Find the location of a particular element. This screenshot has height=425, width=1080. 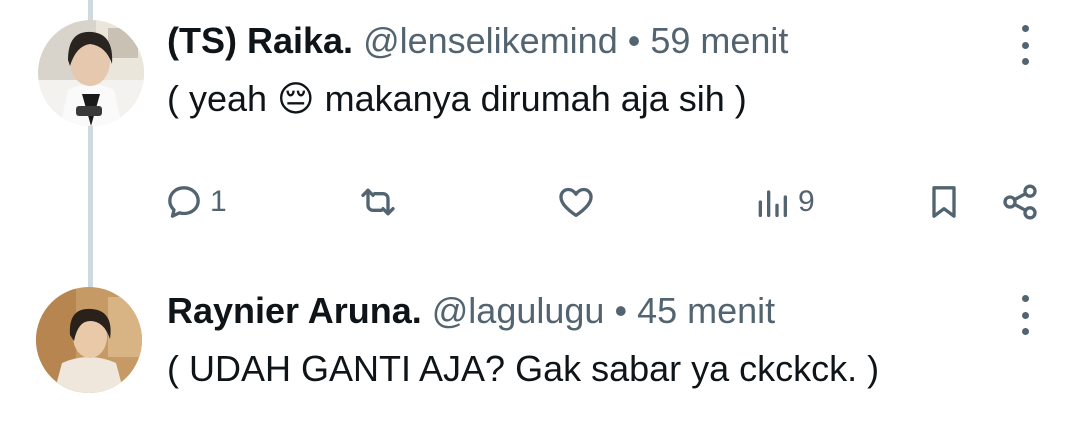

reply-icon is located at coordinates (184, 202).